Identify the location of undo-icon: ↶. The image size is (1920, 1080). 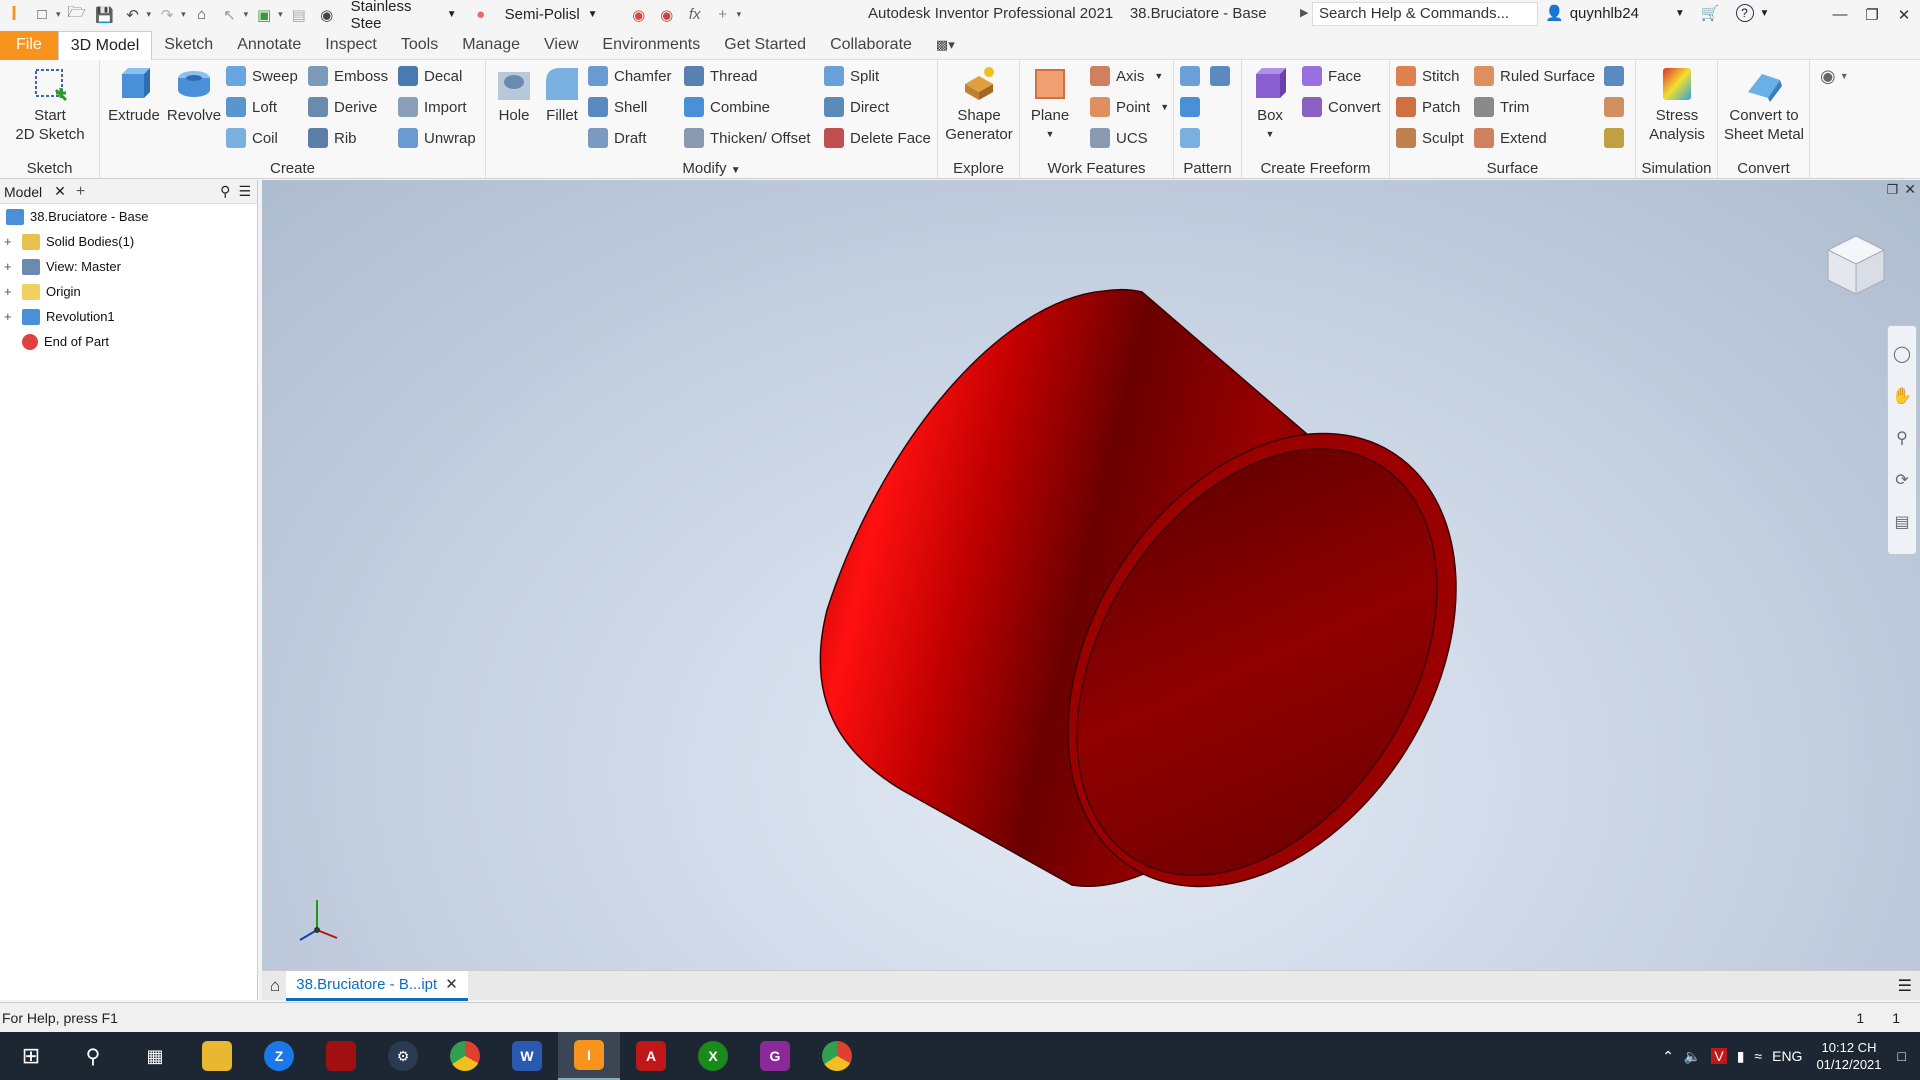
(133, 15).